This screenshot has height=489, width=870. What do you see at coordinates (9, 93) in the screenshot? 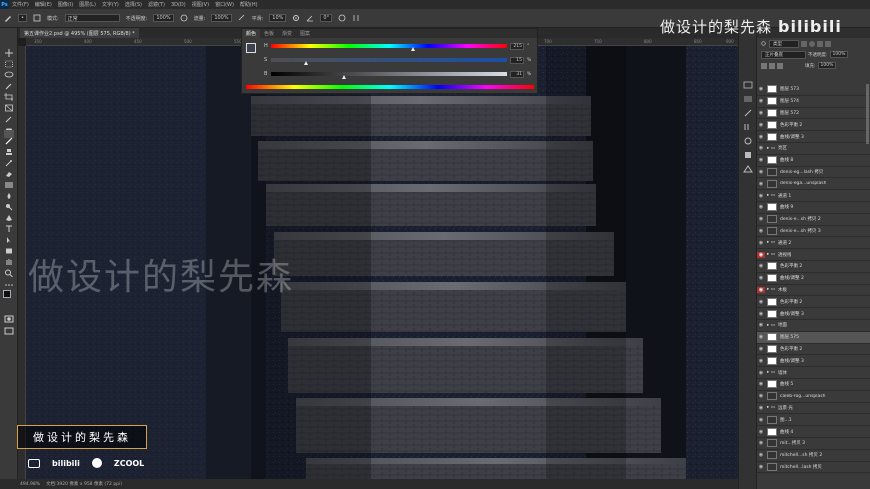
I see `crop-tool-icon` at bounding box center [9, 93].